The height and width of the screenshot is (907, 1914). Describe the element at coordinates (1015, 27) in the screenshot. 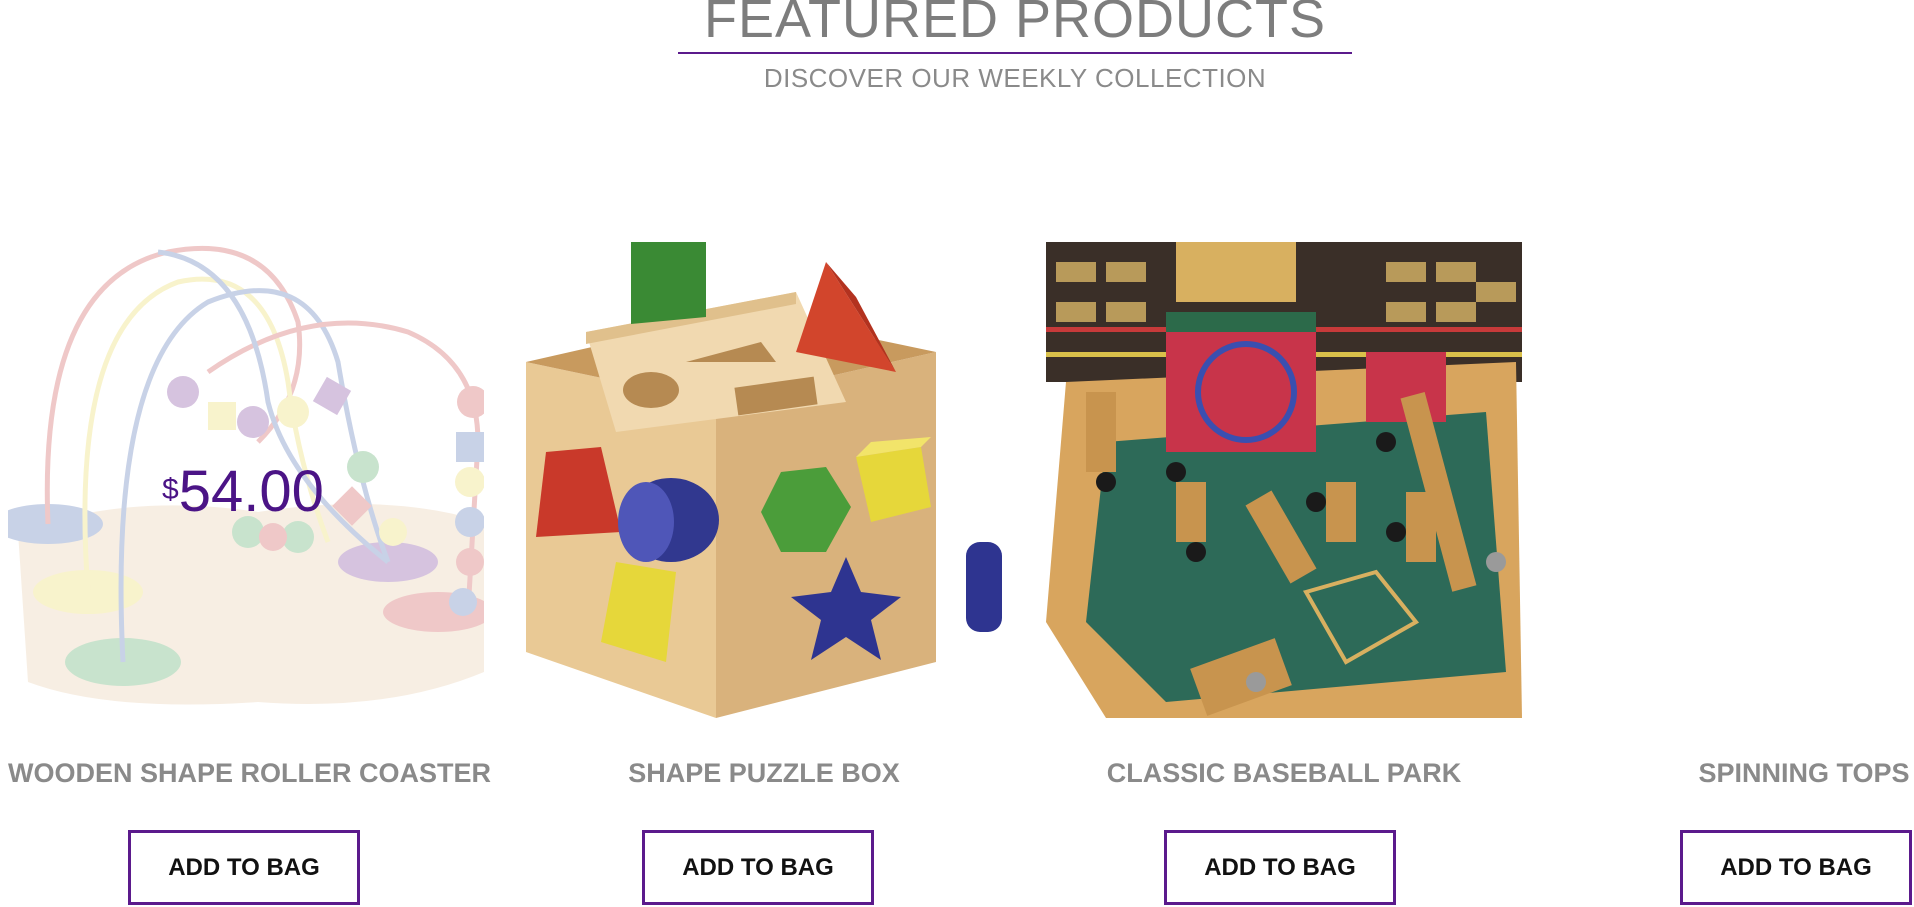

I see `section-title: FEATURED PRODUCTS` at that location.